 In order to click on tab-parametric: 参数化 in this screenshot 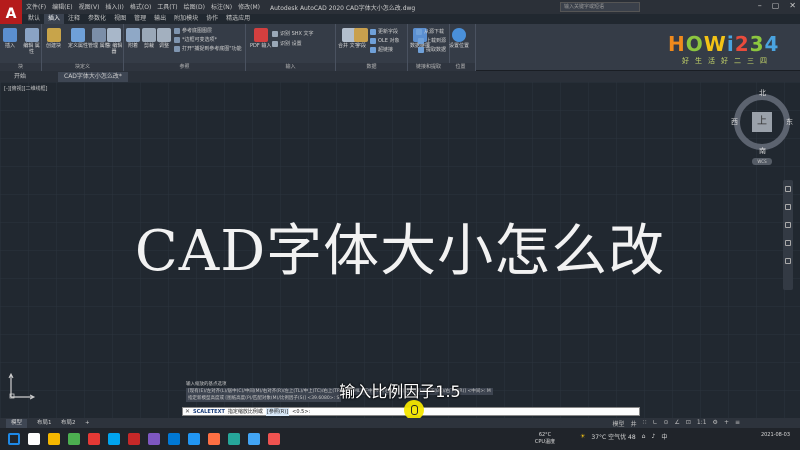, I will do `click(97, 19)`.